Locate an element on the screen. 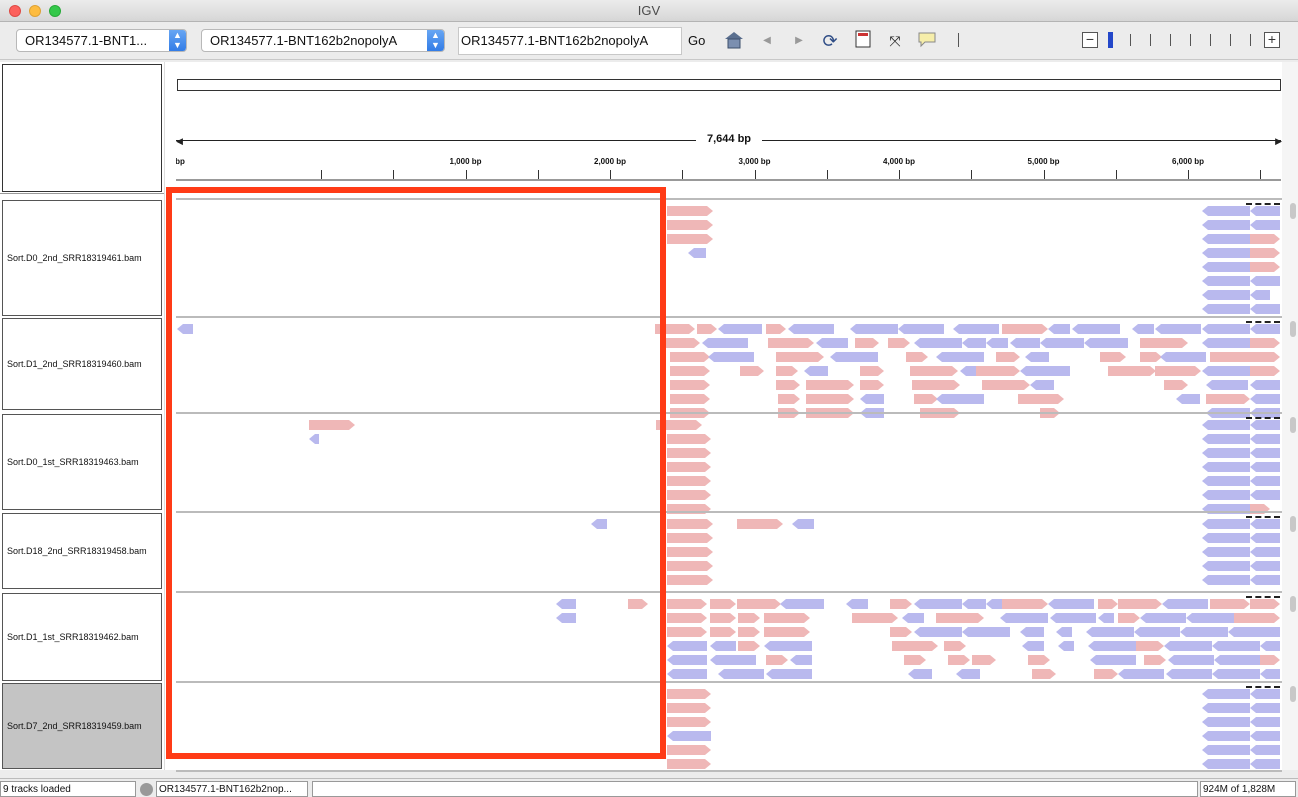 The image size is (1298, 797). genome-select: OR134577.1-BNT1... ▲ ▼ is located at coordinates (101, 40).